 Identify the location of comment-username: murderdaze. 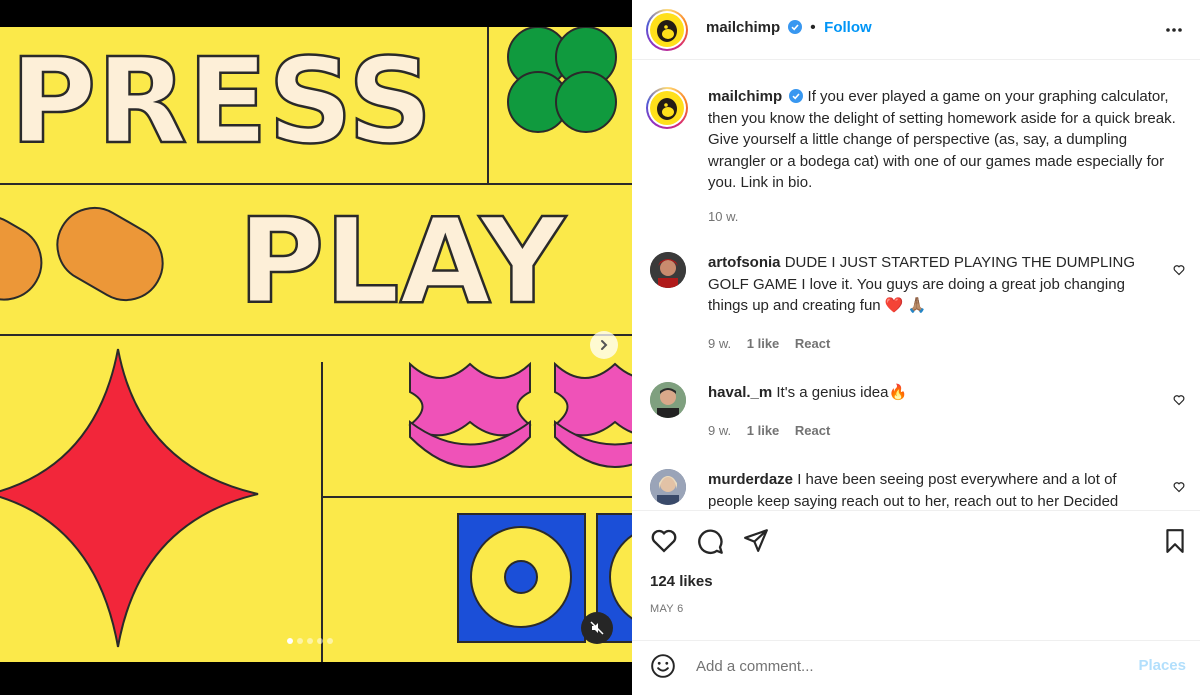
(750, 479).